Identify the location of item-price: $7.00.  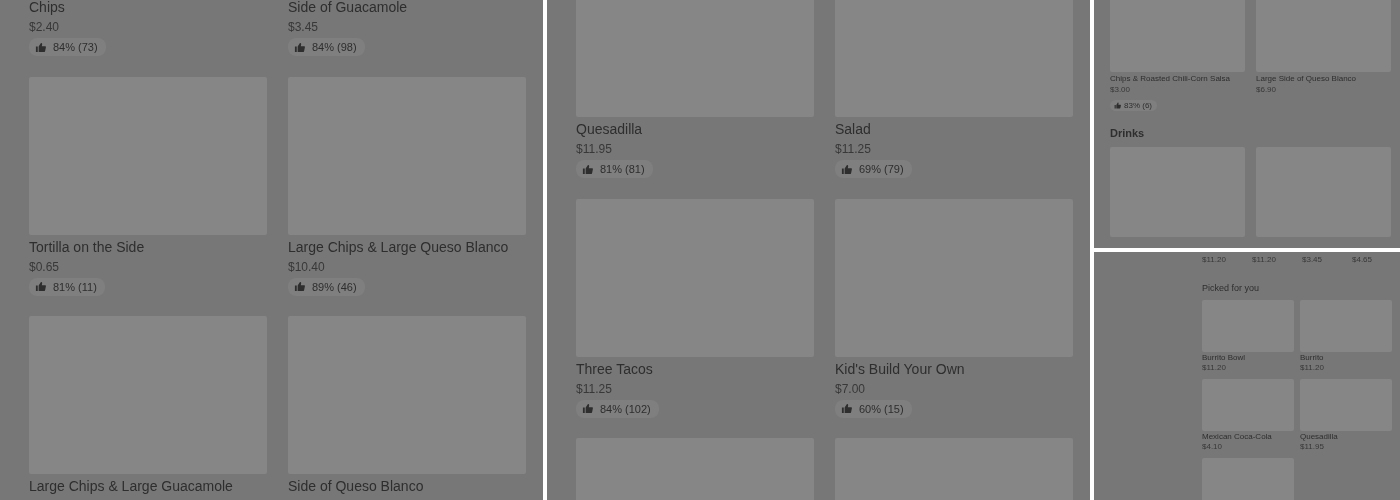
(851, 388).